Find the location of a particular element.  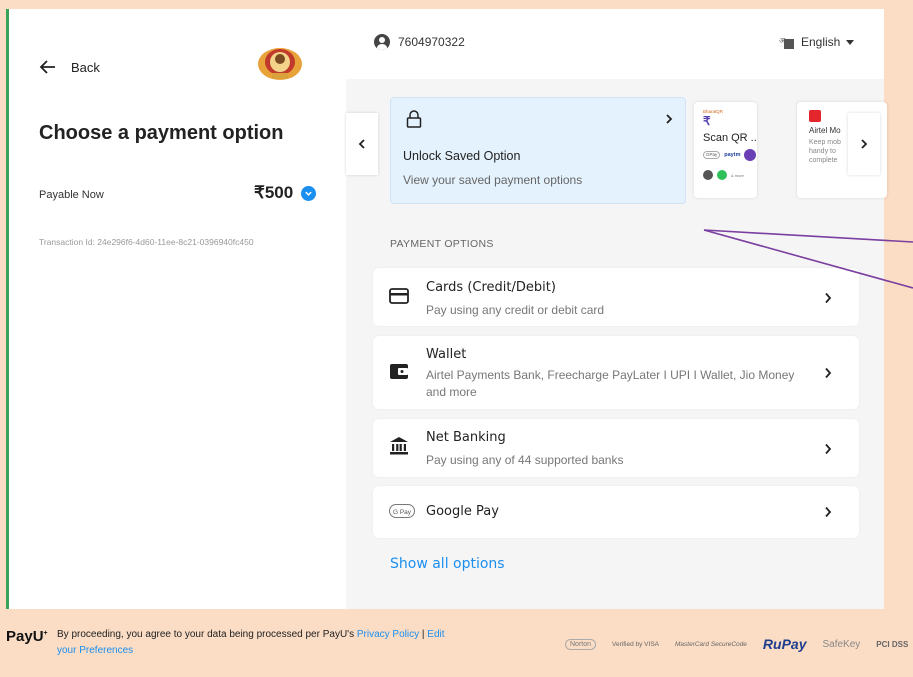

phonepe-icon is located at coordinates (750, 155).